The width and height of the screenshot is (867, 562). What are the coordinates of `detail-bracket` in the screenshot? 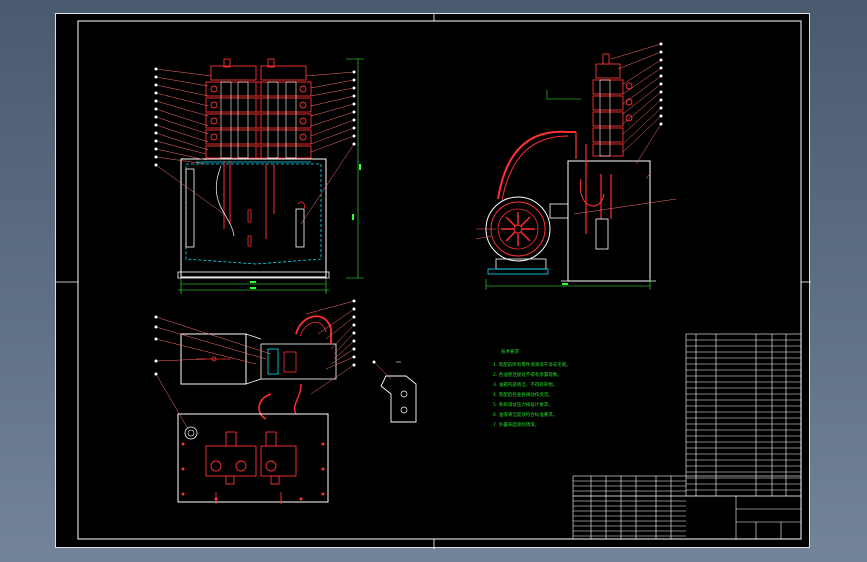 It's located at (394, 391).